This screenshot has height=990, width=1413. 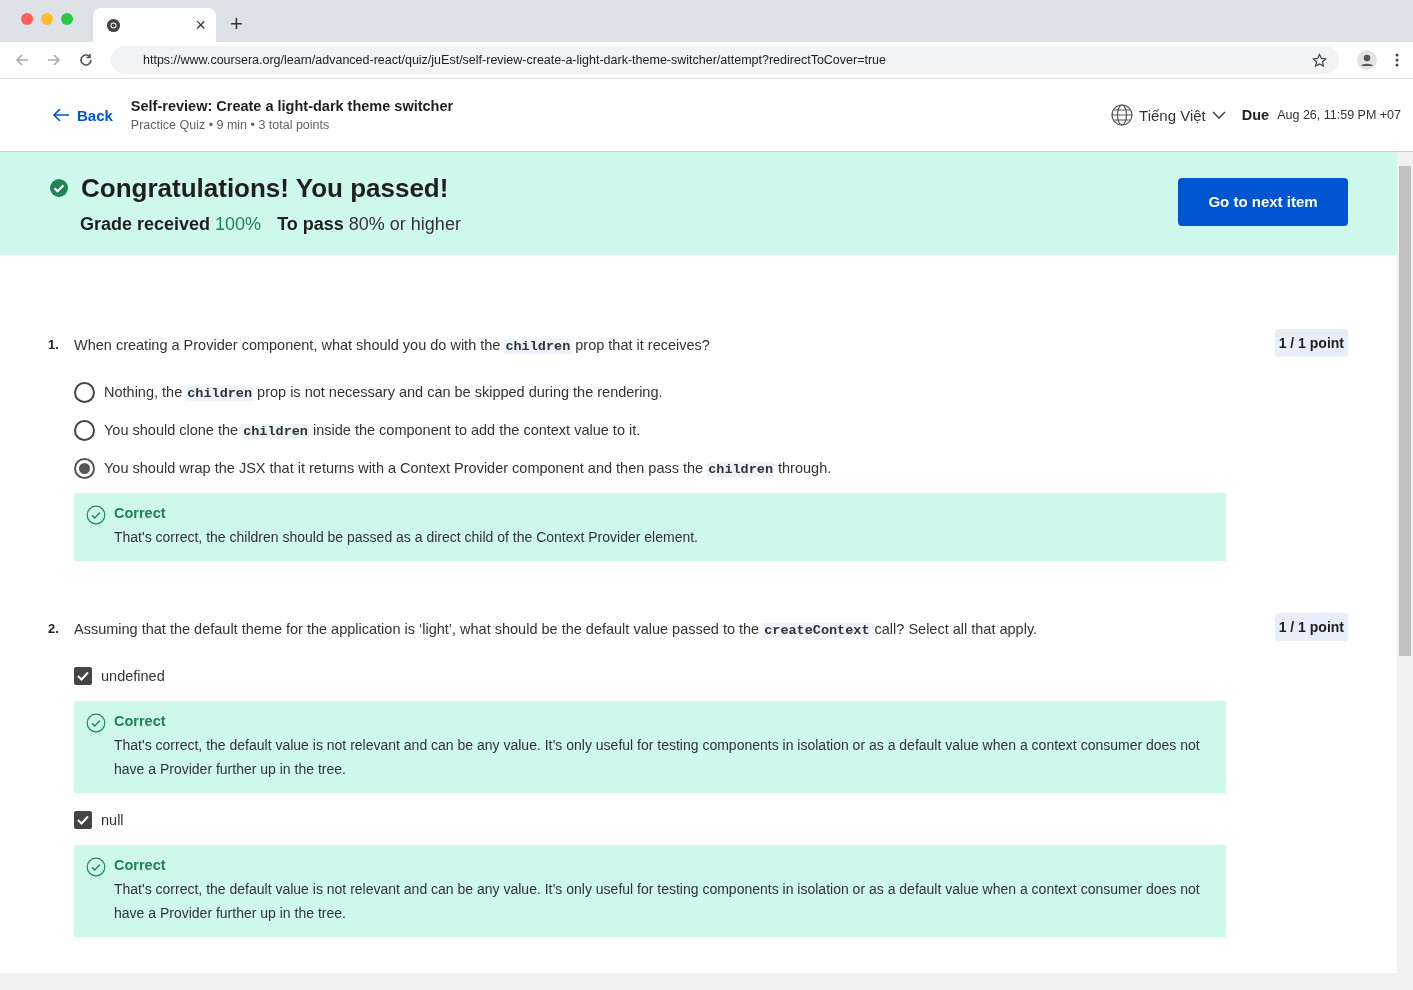 What do you see at coordinates (383, 392) in the screenshot?
I see `option-text: Nothing, the children prop is not necessary and can be skipped during the rendering.` at bounding box center [383, 392].